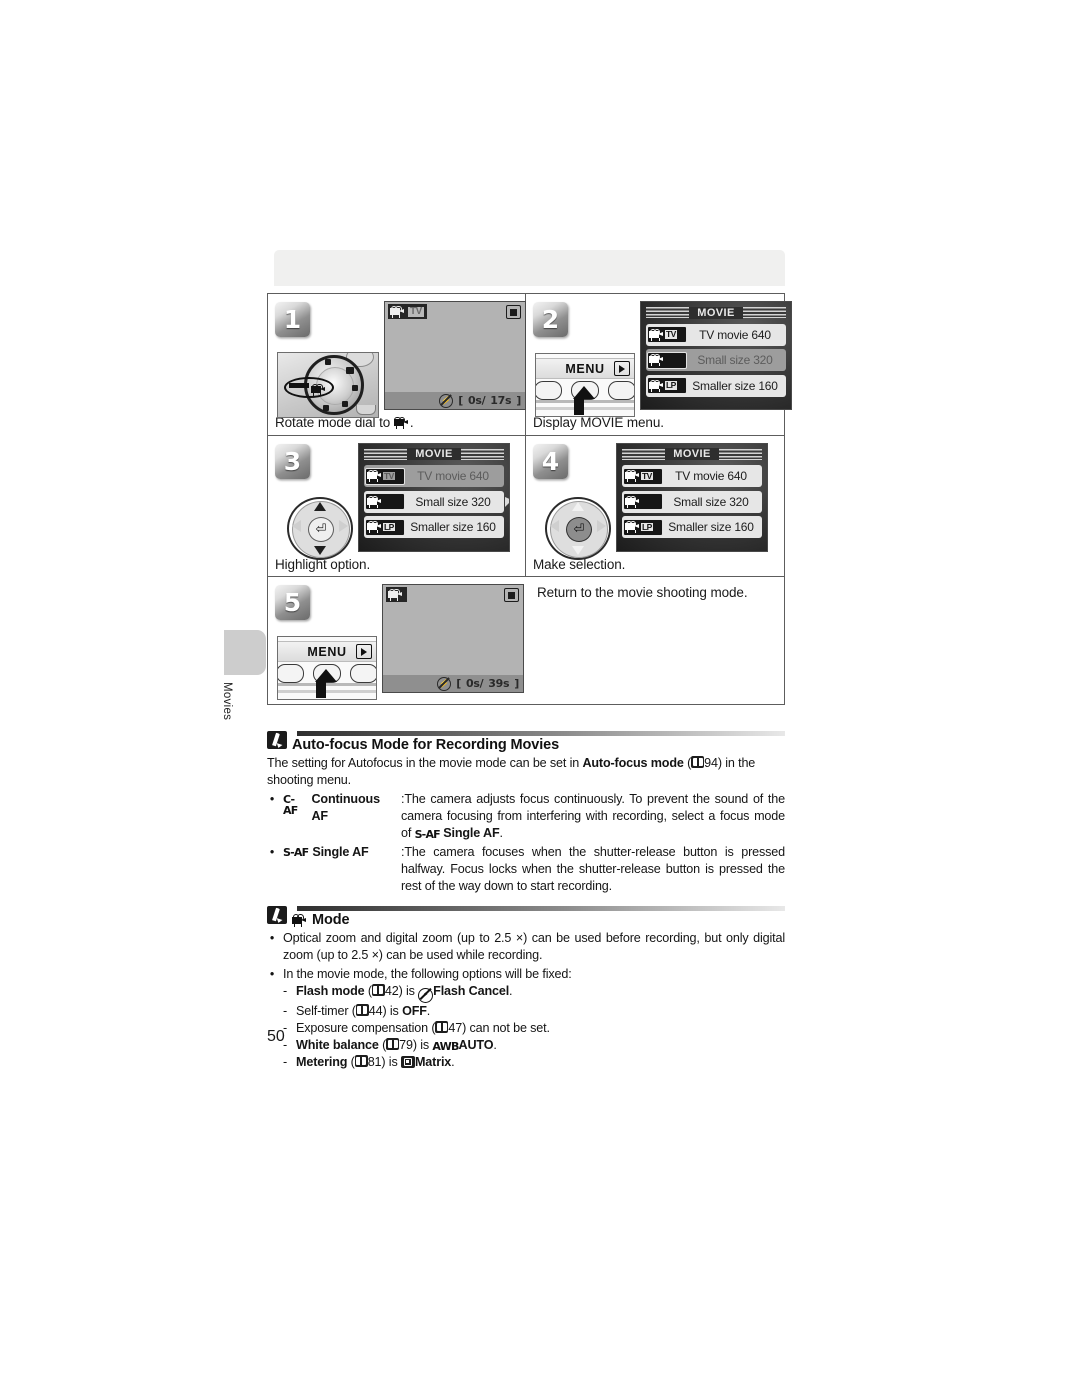 The height and width of the screenshot is (1397, 1080). What do you see at coordinates (433, 1061) in the screenshot?
I see `metering-value: Matrix` at bounding box center [433, 1061].